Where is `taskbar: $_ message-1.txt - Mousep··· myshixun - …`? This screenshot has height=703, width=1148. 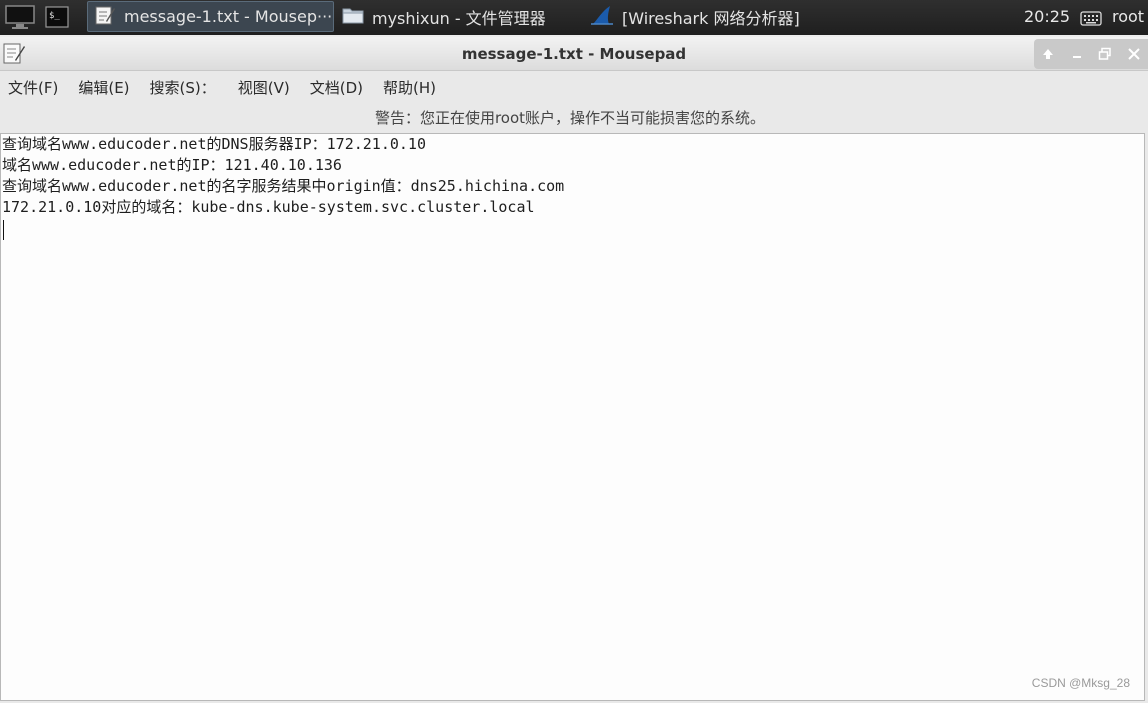 taskbar: $_ message-1.txt - Mousep··· myshixun - … is located at coordinates (574, 17).